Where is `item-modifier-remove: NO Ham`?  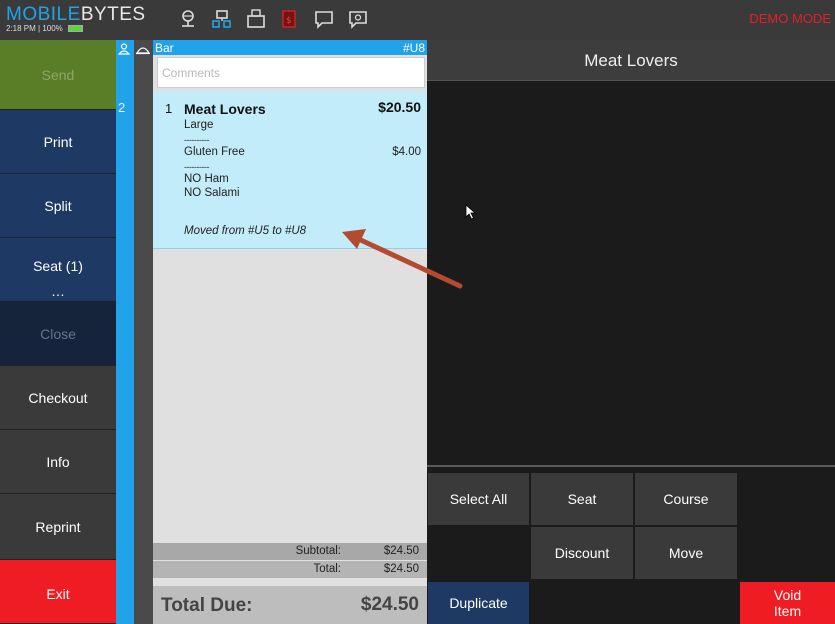 item-modifier-remove: NO Ham is located at coordinates (206, 179).